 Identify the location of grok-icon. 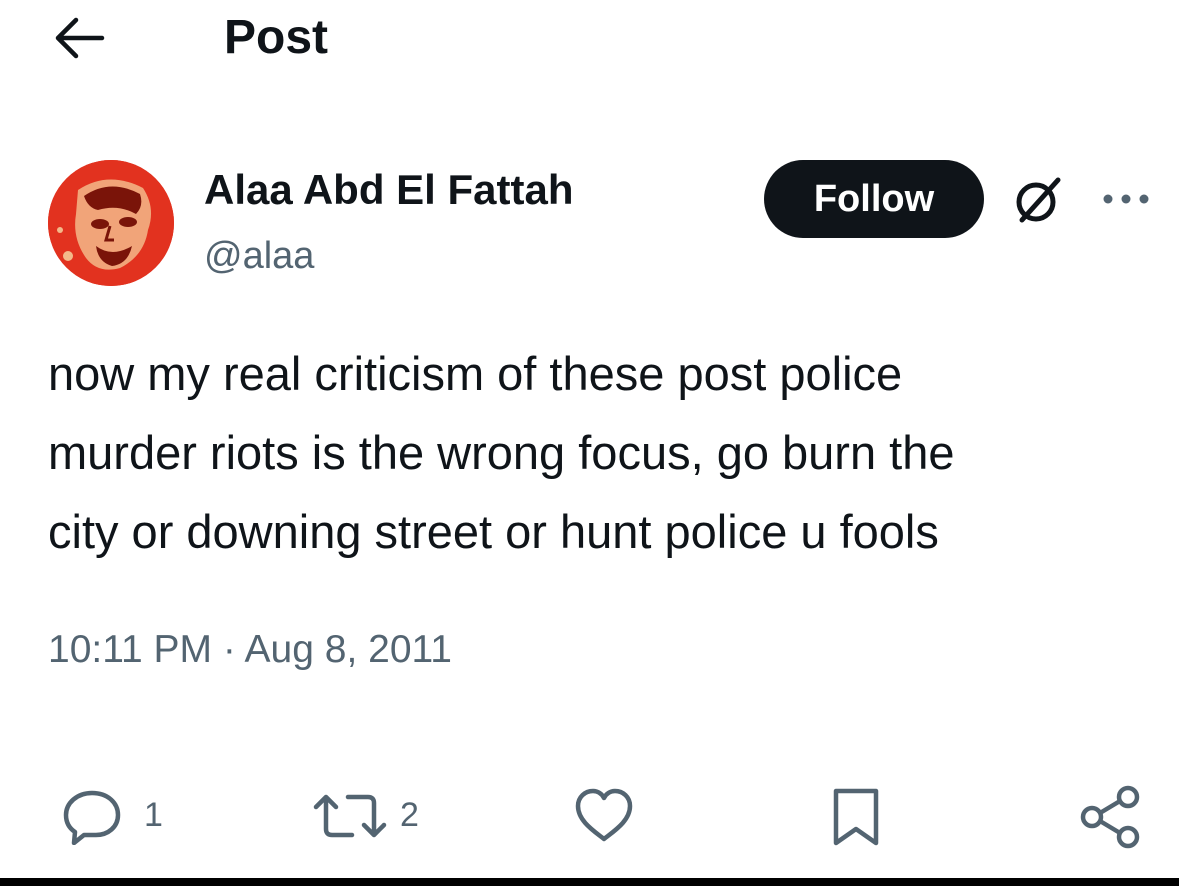
(1038, 200).